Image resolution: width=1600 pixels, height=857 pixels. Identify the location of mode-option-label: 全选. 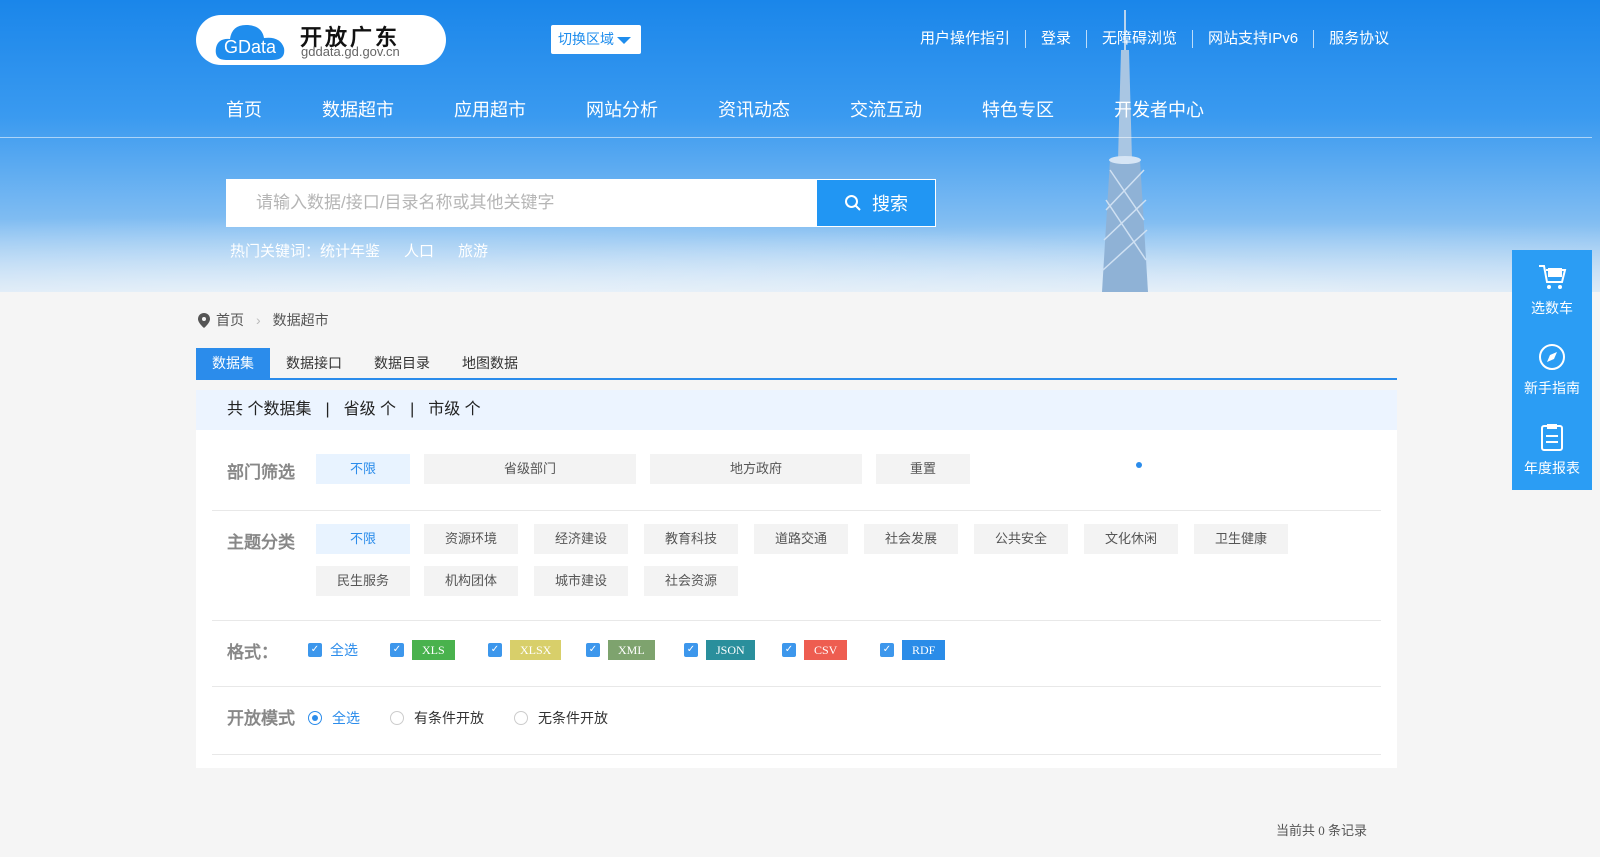
(346, 718).